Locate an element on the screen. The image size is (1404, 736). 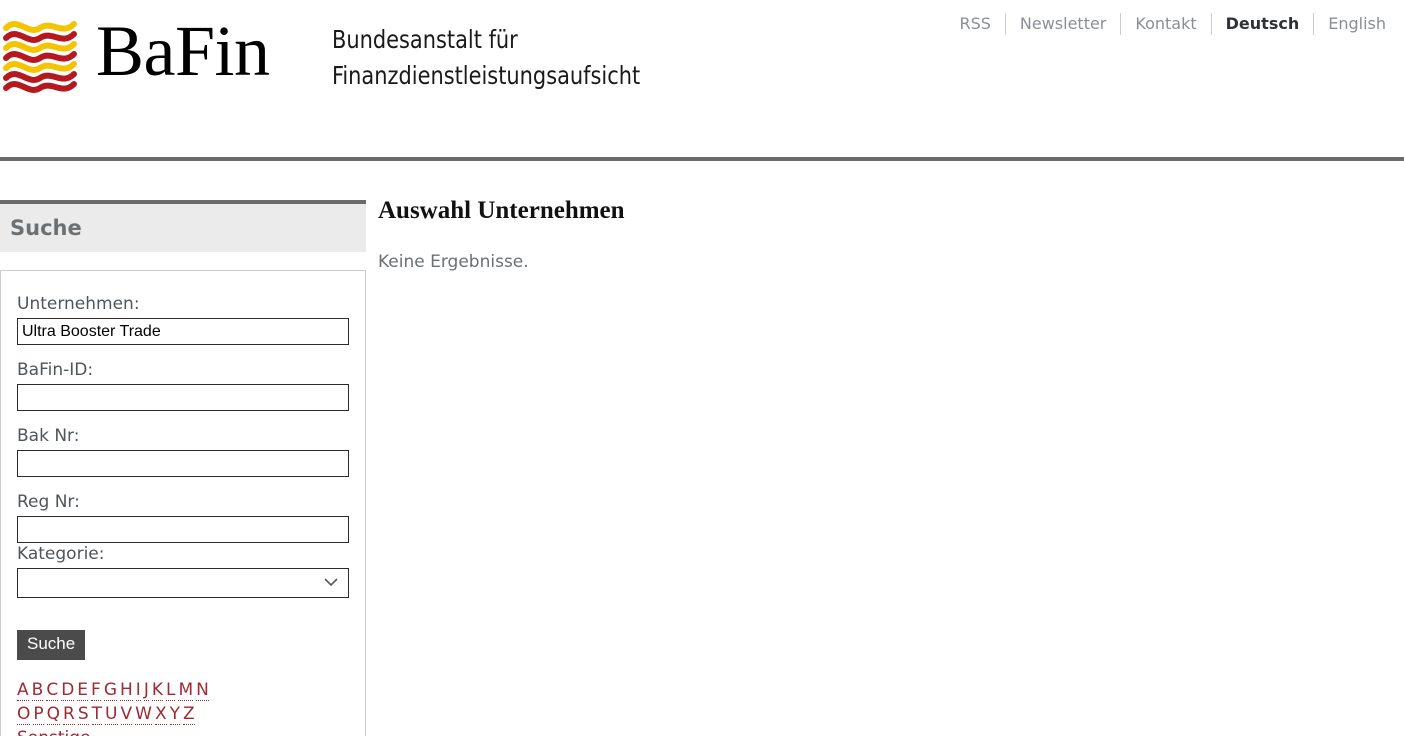
alphabet-link-p: P is located at coordinates (38, 714).